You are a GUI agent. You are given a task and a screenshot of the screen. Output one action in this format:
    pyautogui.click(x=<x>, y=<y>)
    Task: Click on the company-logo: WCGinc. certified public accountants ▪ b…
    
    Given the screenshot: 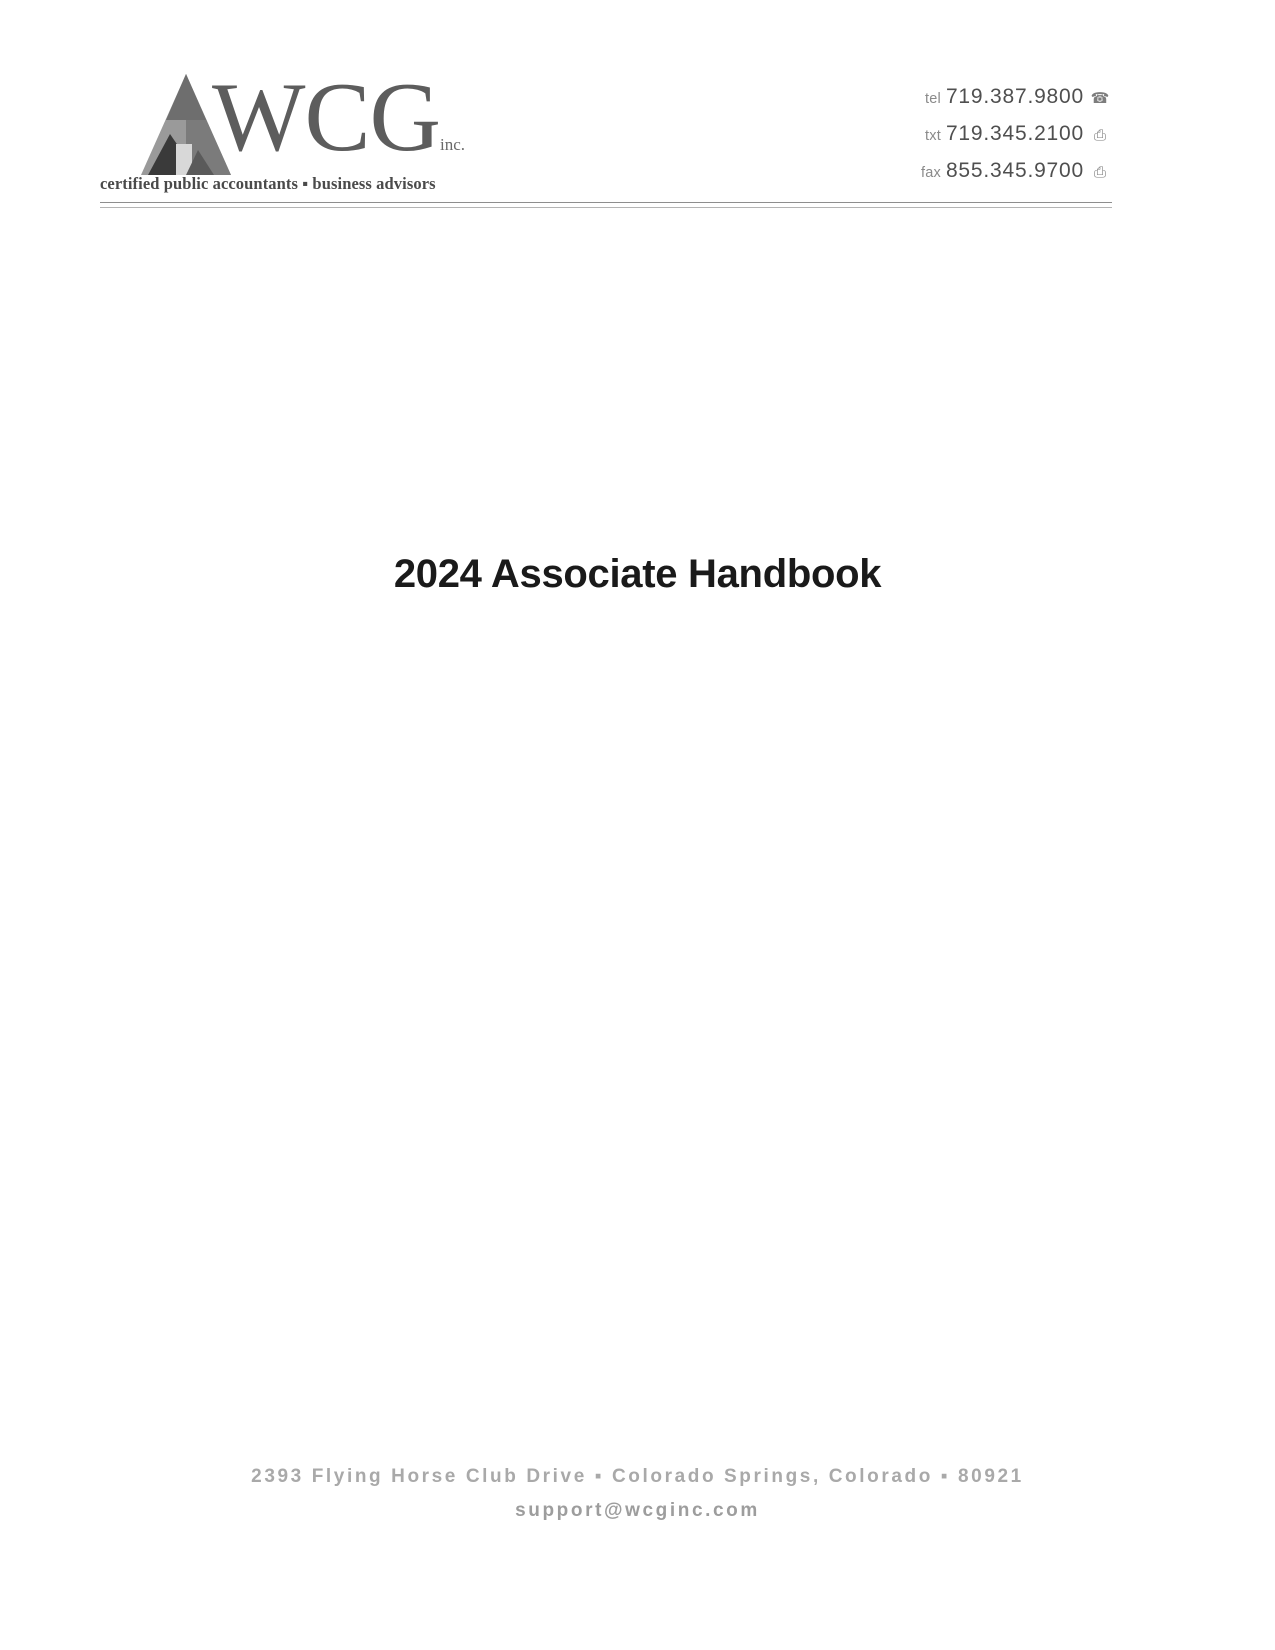 What is the action you would take?
    pyautogui.click(x=335, y=132)
    